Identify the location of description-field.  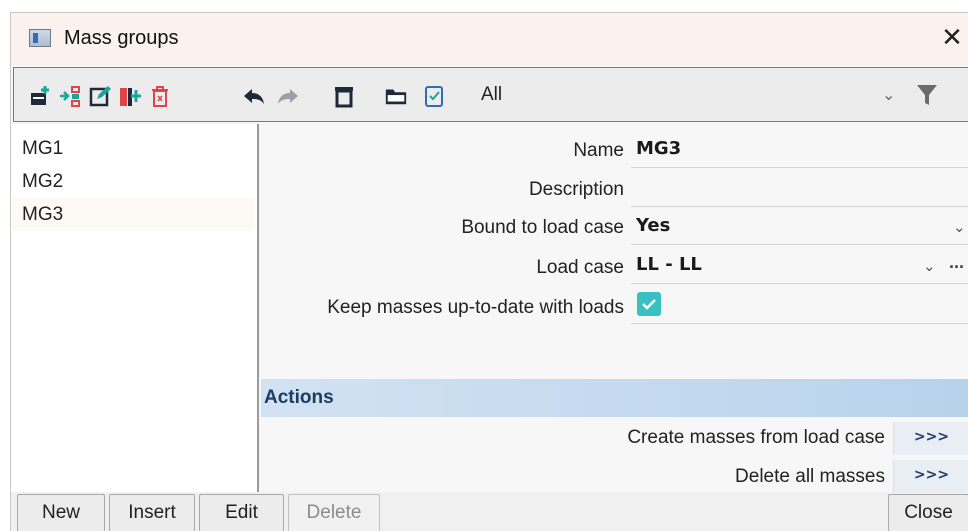
(799, 189).